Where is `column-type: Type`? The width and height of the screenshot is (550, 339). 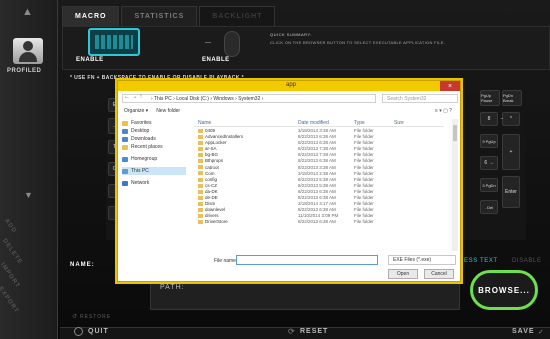 column-type: Type is located at coordinates (359, 123).